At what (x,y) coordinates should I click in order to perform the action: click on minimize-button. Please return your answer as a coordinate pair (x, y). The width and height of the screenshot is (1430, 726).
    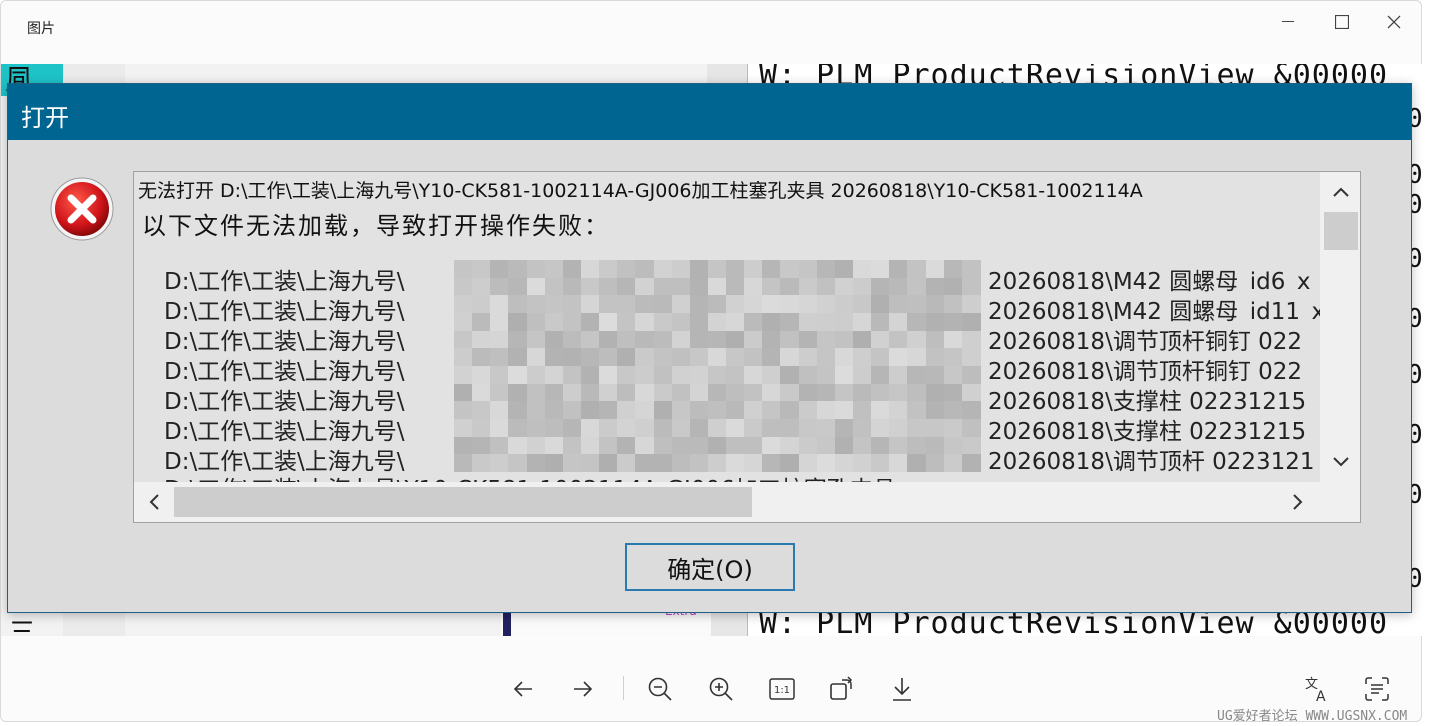
    Looking at the image, I should click on (1288, 22).